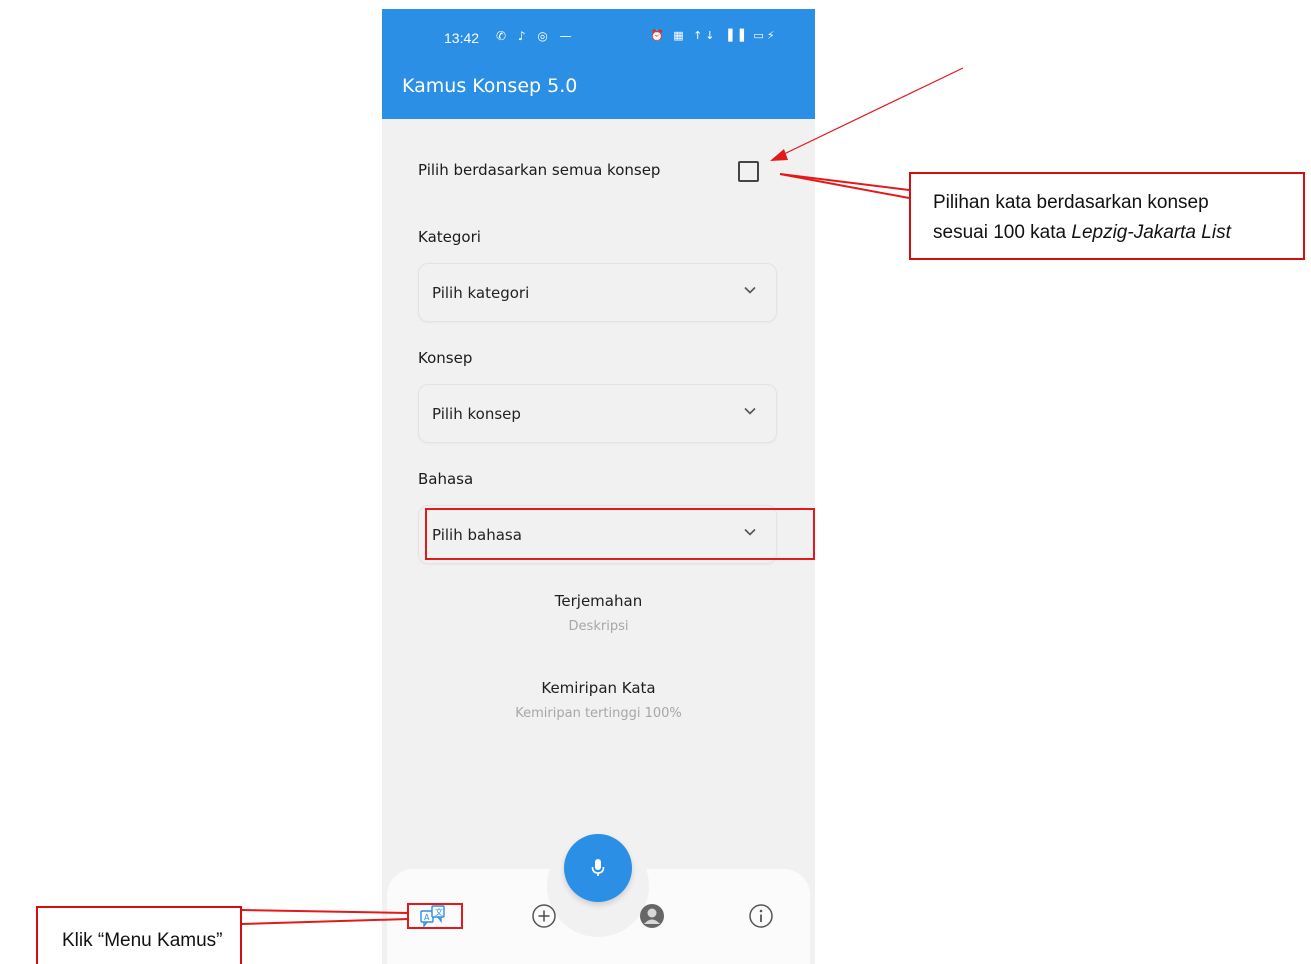 The height and width of the screenshot is (964, 1311). Describe the element at coordinates (598, 688) in the screenshot. I see `similarity-title: Kemiripan Kata` at that location.